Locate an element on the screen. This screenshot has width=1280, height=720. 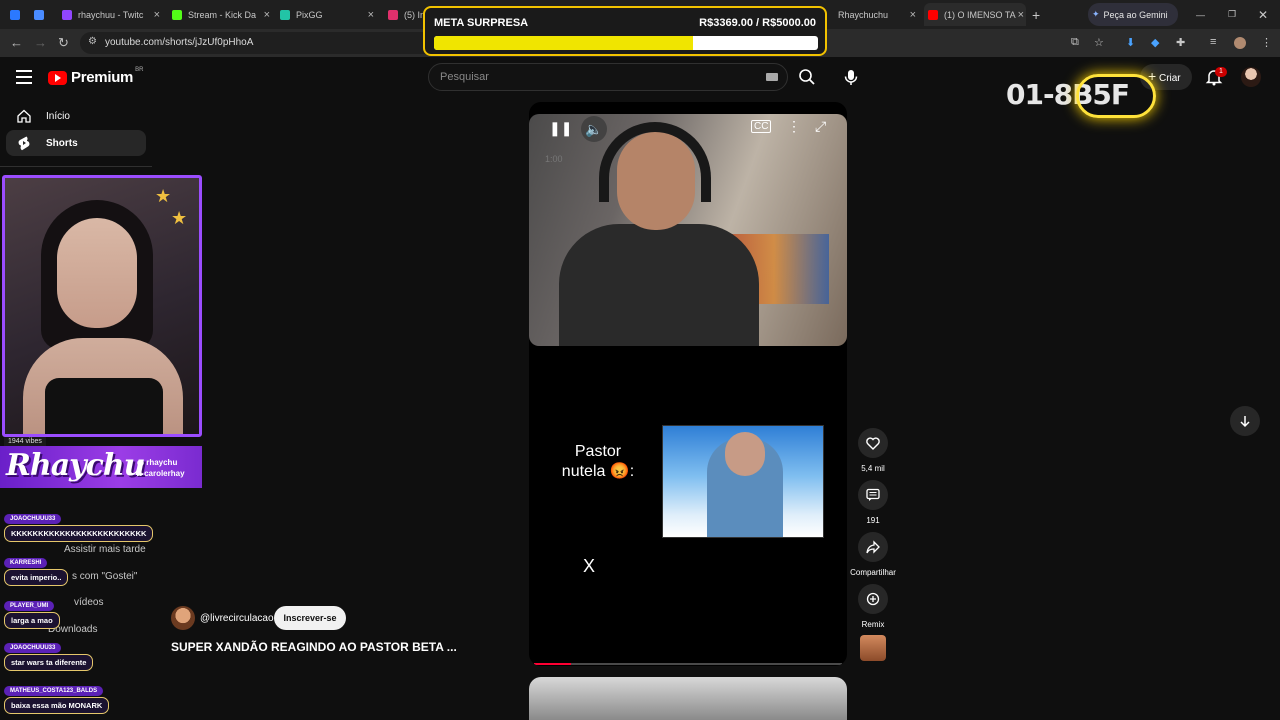
tab-instagram: (5) In is located at coordinates (404, 14).